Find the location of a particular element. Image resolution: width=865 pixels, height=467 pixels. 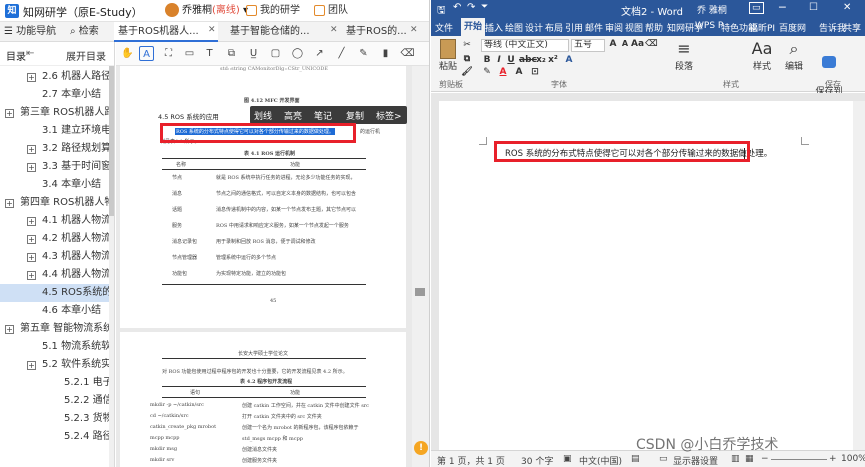

ribbon-tab: WPS P is located at coordinates (709, 26).